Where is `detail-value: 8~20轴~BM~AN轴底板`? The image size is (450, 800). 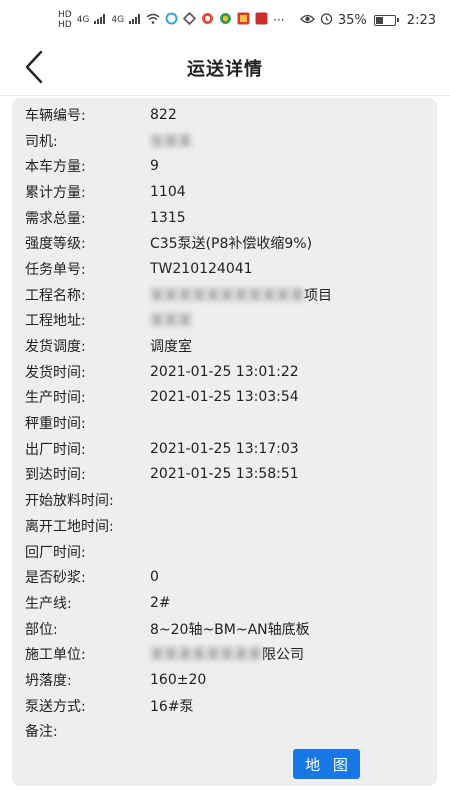
detail-value: 8~20轴~BM~AN轴底板 is located at coordinates (230, 629).